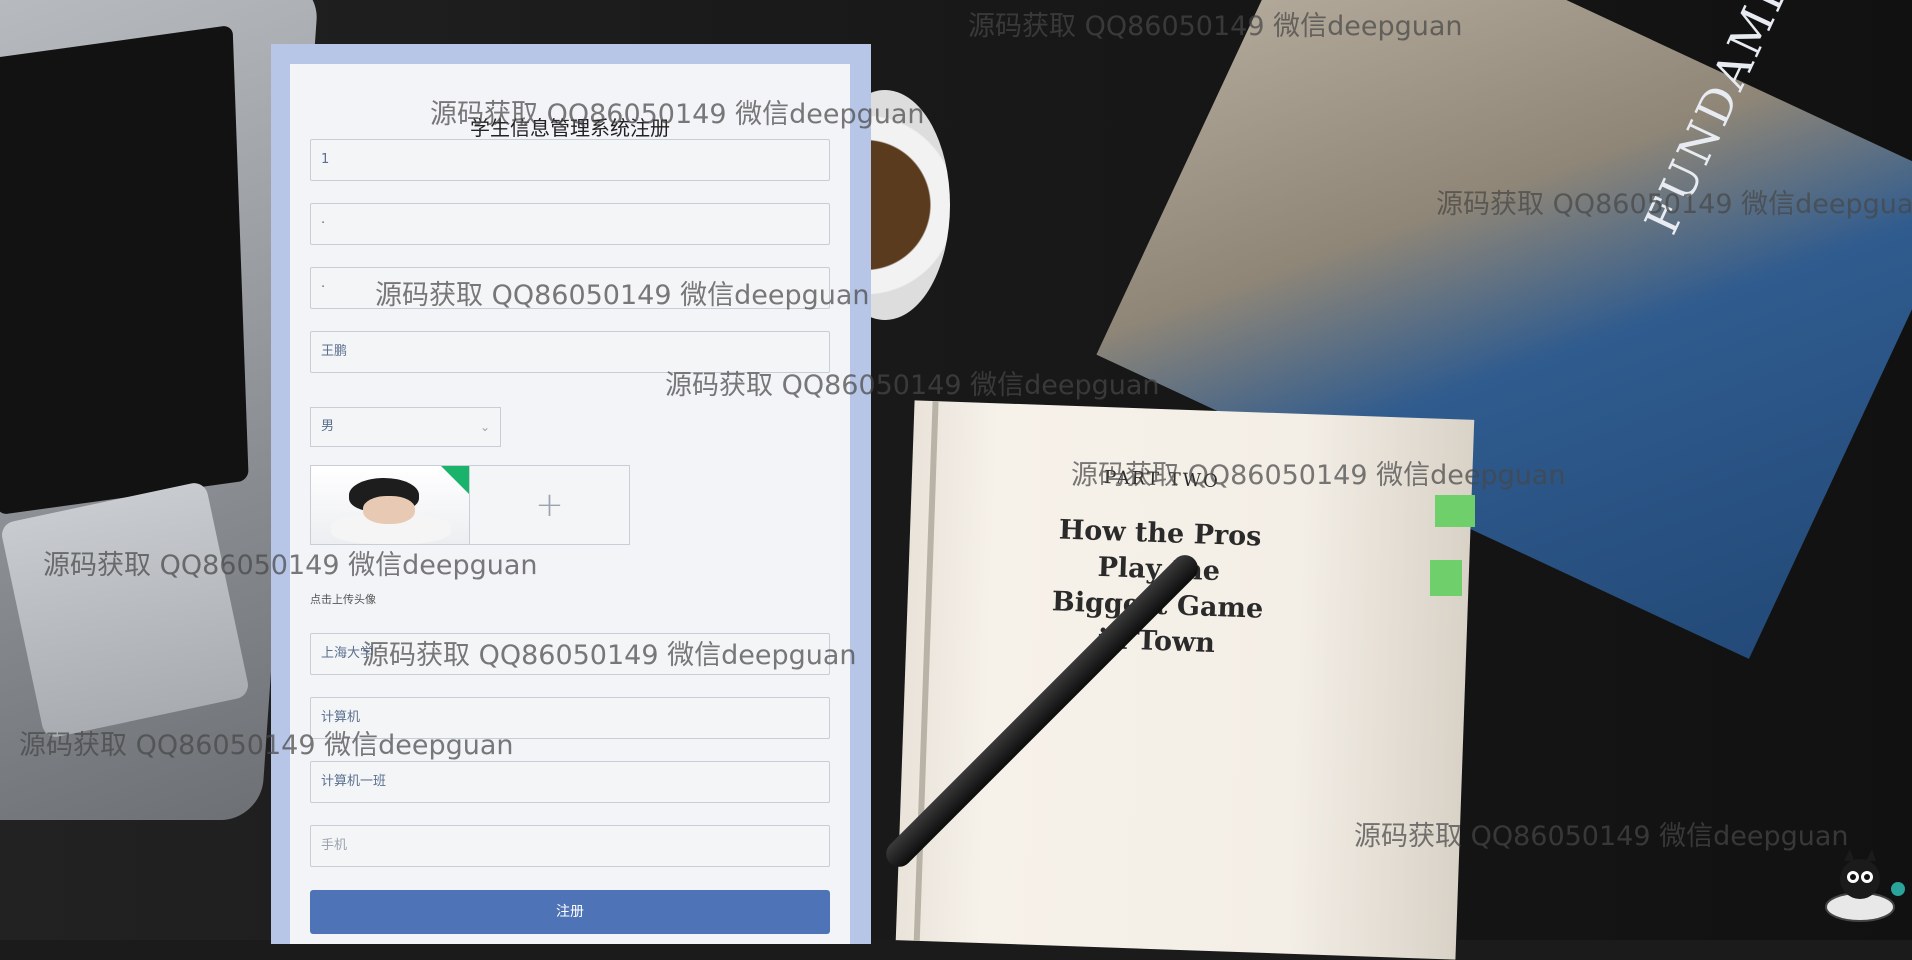 This screenshot has width=1912, height=960. I want to click on trackpad-image, so click(125, 610).